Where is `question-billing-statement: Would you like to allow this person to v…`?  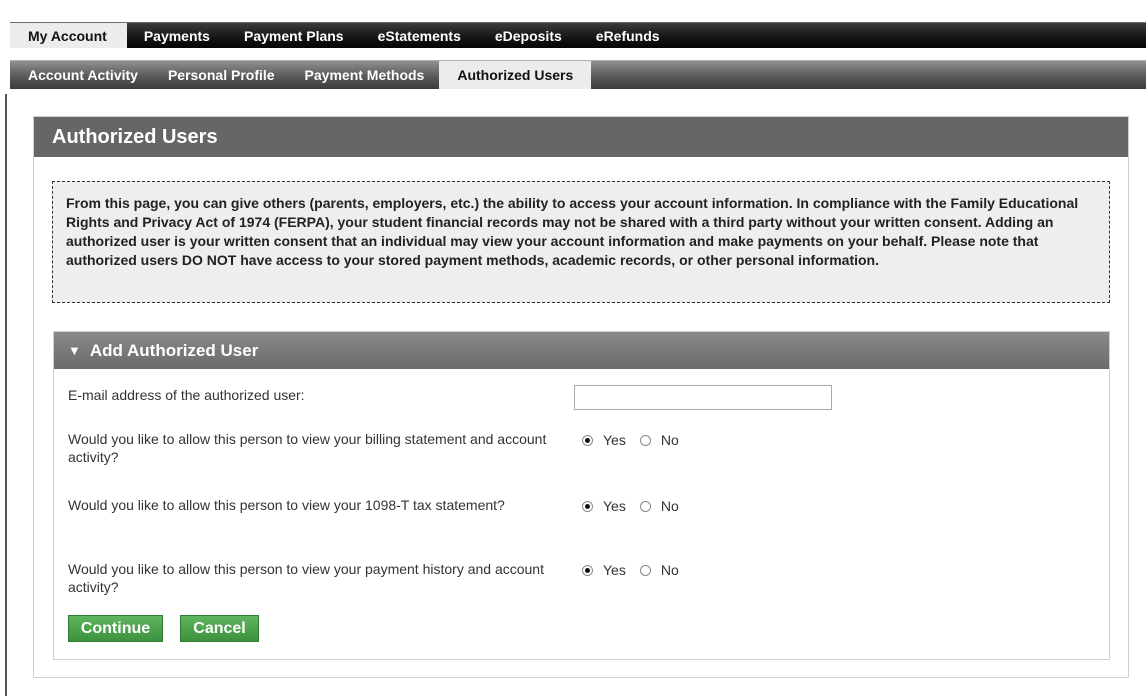 question-billing-statement: Would you like to allow this person to v… is located at coordinates (307, 448).